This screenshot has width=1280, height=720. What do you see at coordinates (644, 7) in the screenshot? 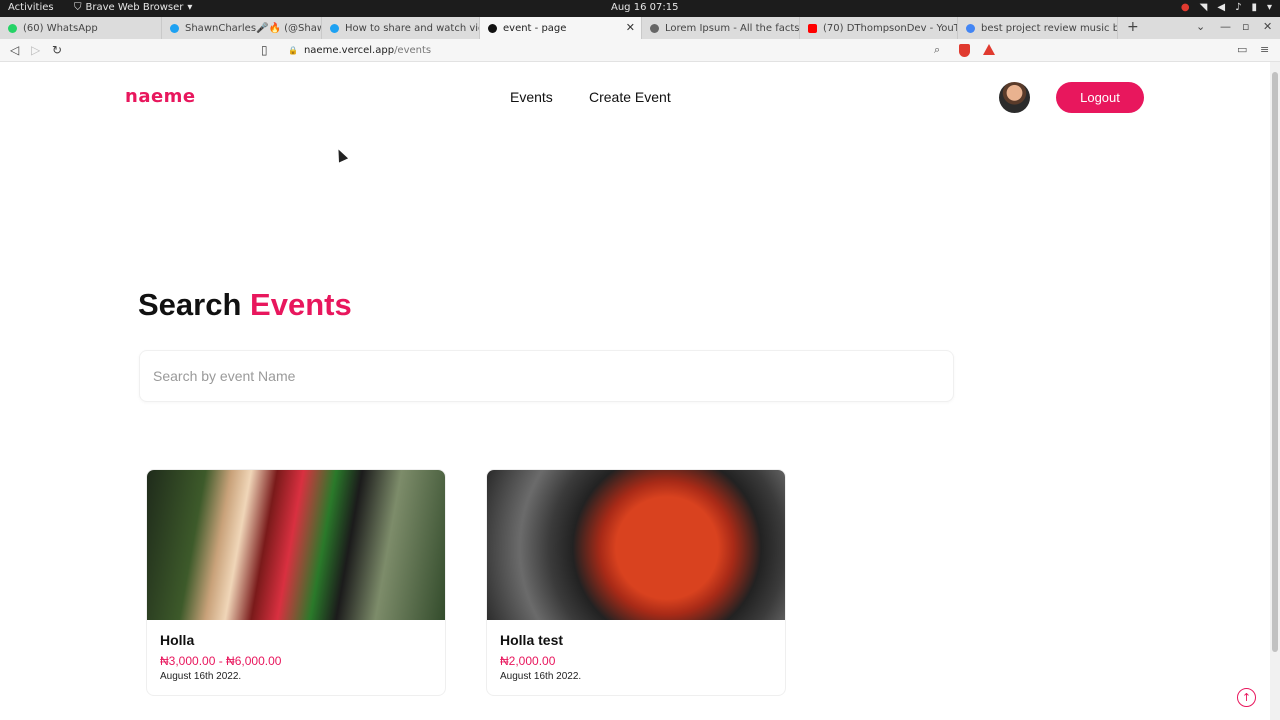
I see `system-clock: Aug 16 07:15` at bounding box center [644, 7].